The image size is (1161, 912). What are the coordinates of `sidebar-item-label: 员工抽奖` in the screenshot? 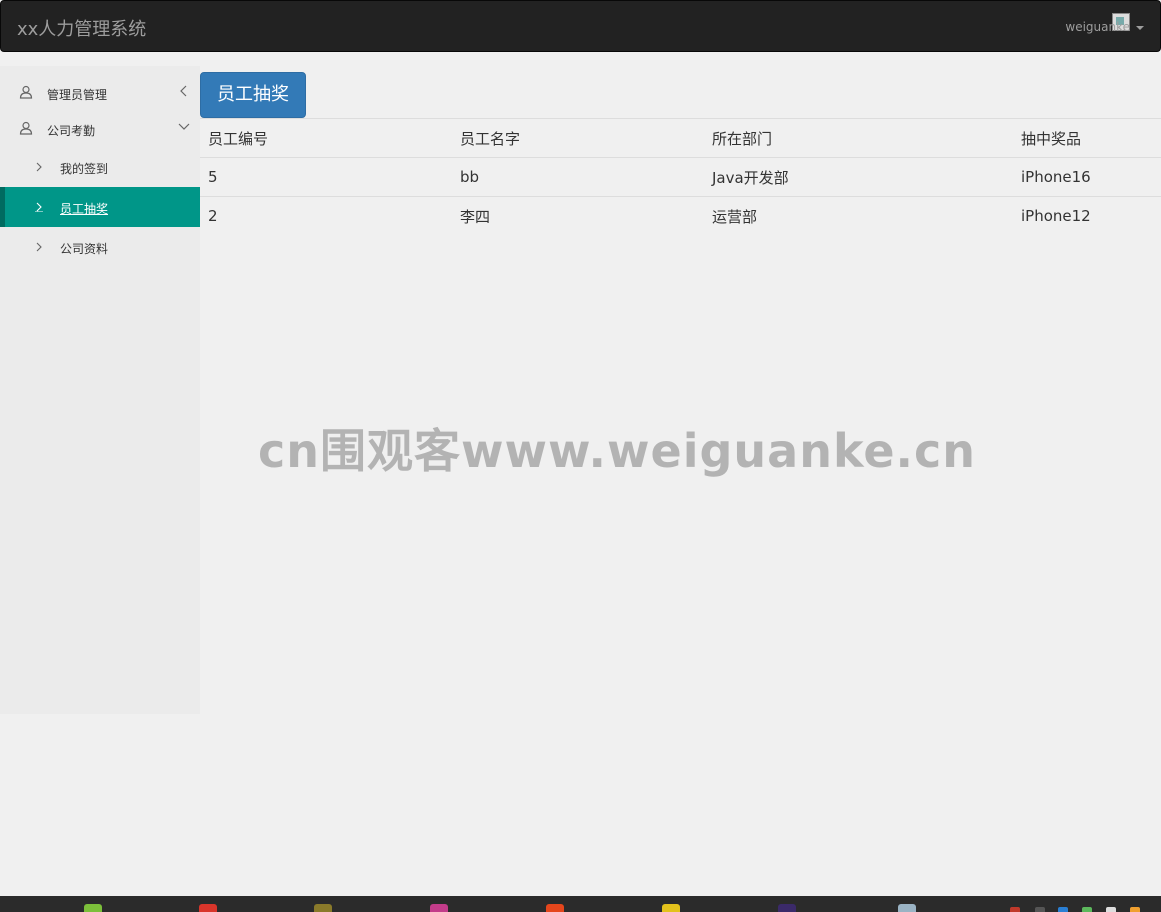 It's located at (84, 209).